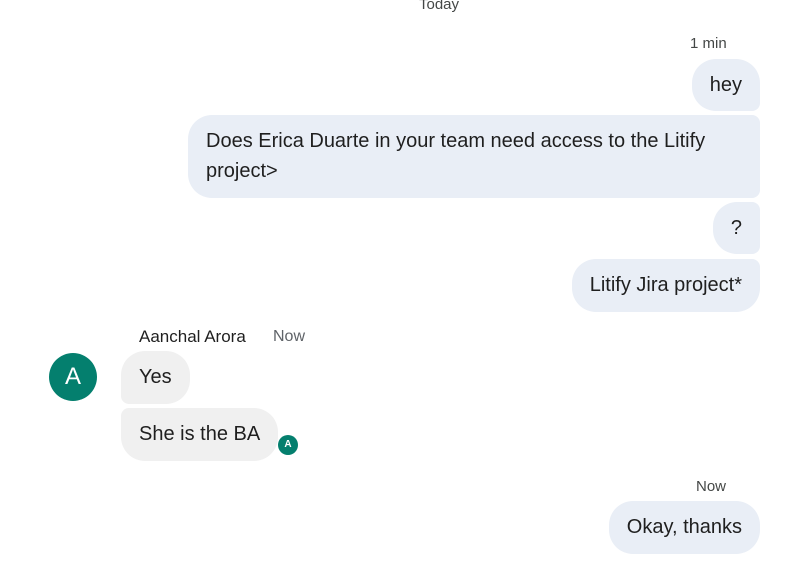  I want to click on avatar: A, so click(73, 377).